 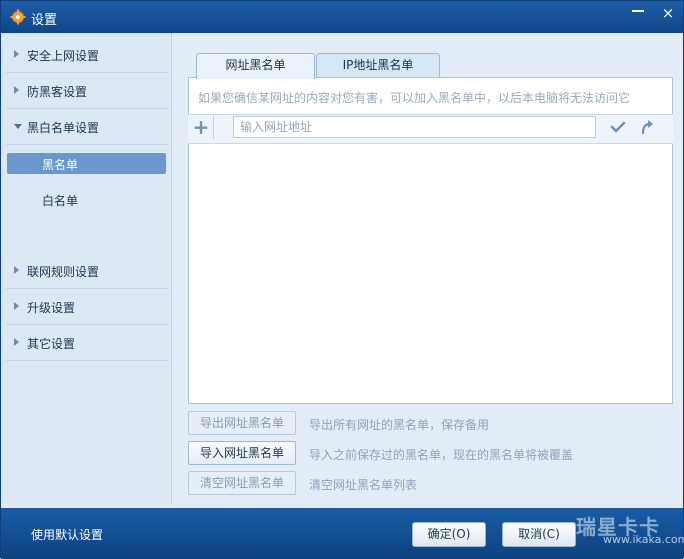 What do you see at coordinates (441, 455) in the screenshot?
I see `import-description: 导入之前保存过的黑名单，现在的黑名单将被覆盖` at bounding box center [441, 455].